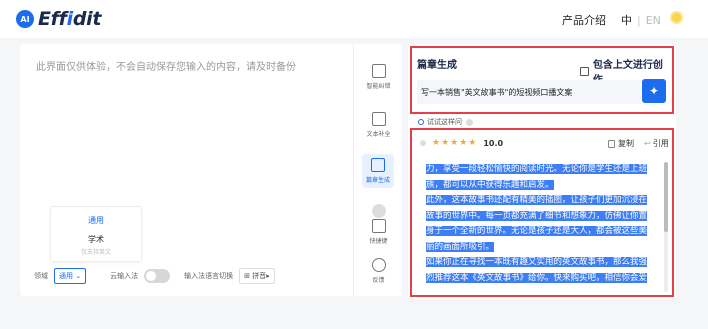 The height and width of the screenshot is (329, 708). I want to click on editor-bottom-bar: 领域 通用 ⌄ 云输入法 输入法语言切换 ⊞ 拼音▸, so click(154, 276).